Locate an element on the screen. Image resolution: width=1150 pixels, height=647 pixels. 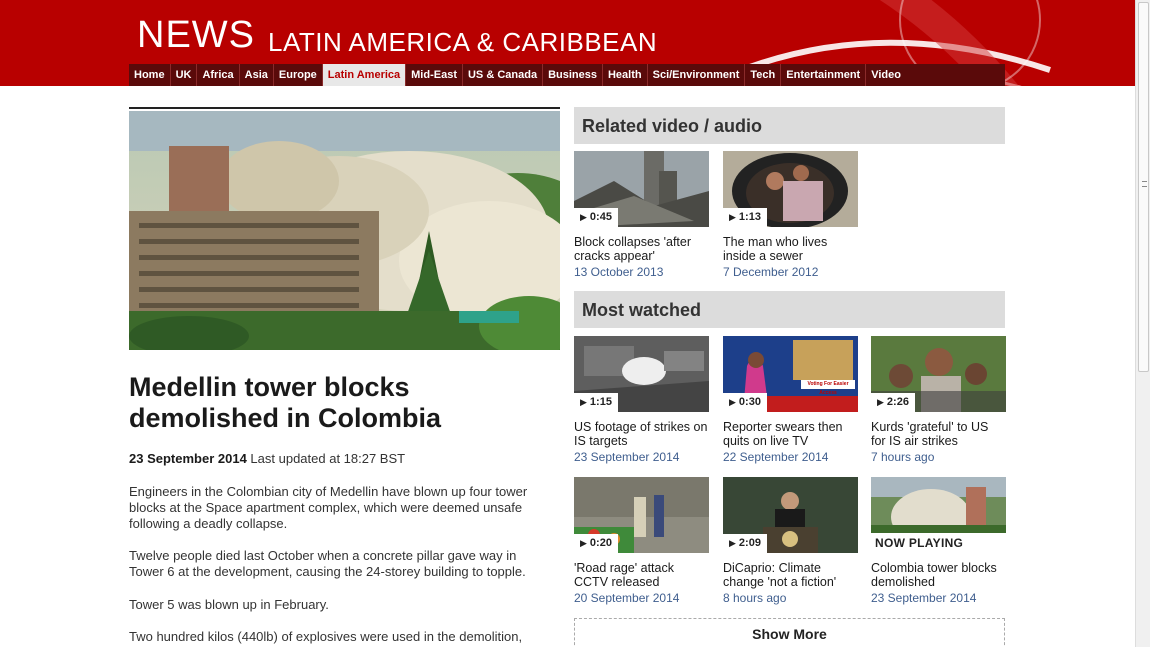
video-title: DiCaprio: Climate change 'not a fiction' is located at coordinates (790, 575).